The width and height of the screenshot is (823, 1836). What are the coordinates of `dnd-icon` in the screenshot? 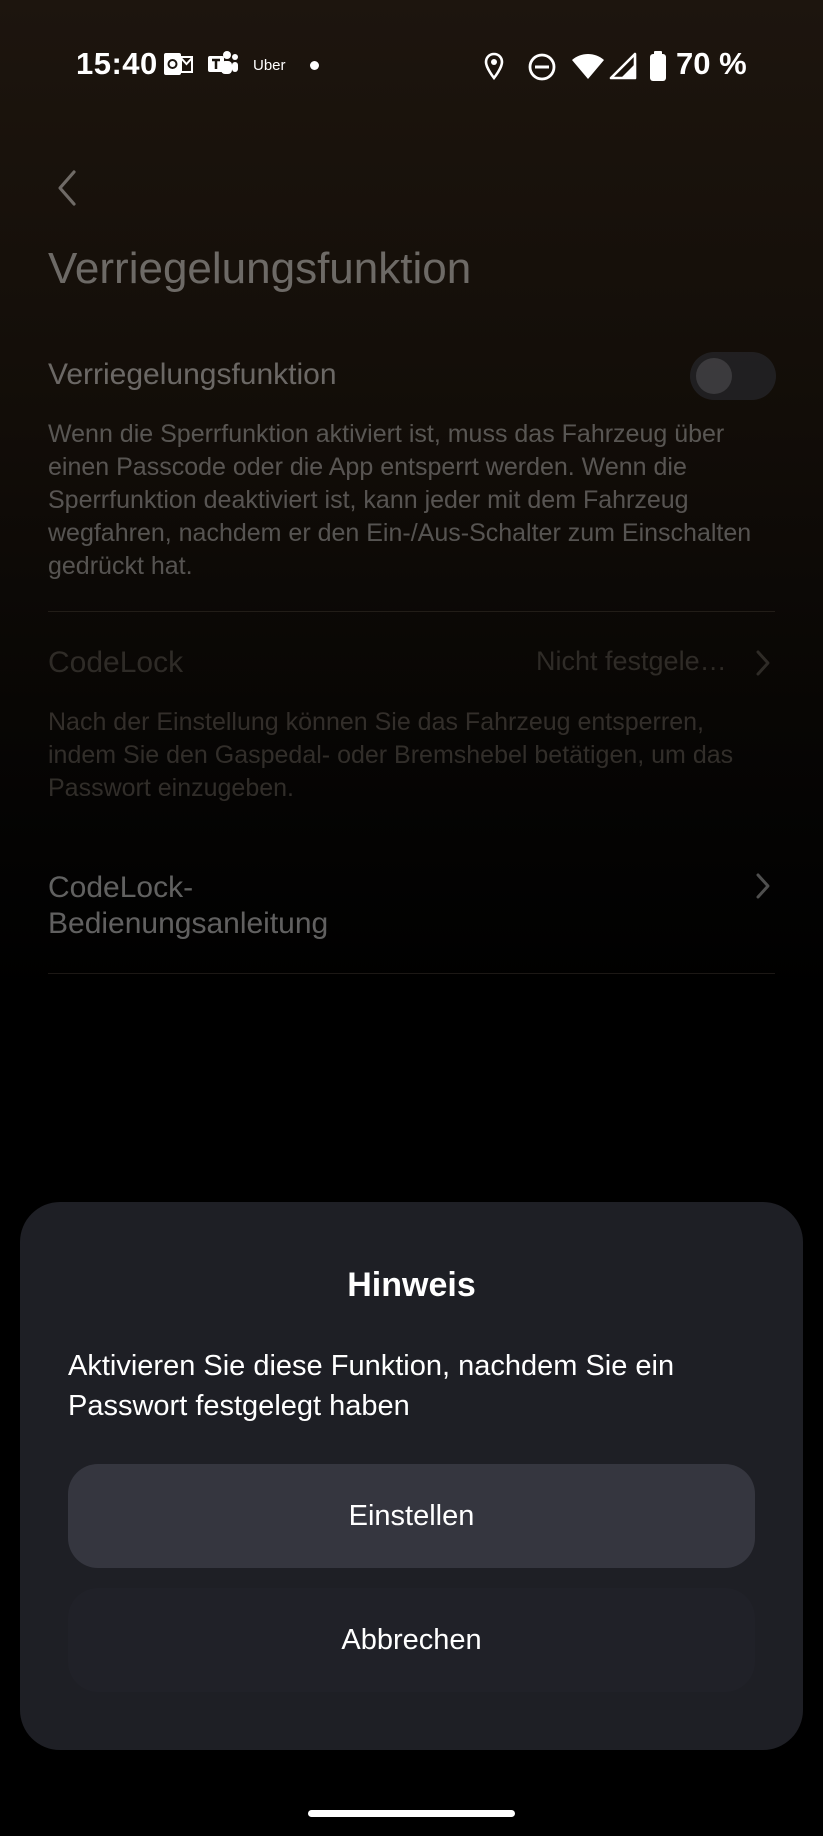 It's located at (542, 67).